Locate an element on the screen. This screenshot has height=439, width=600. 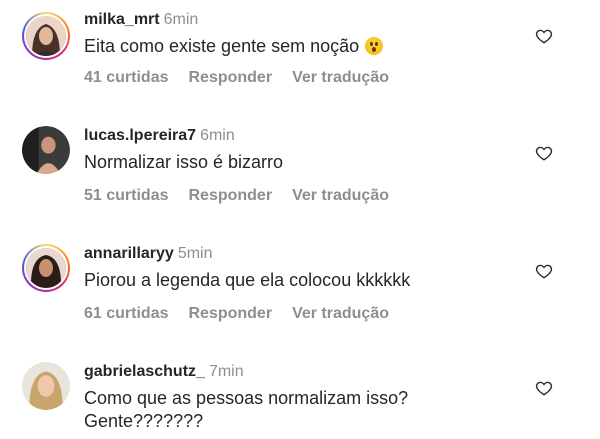
username: gabrielaschutz_ is located at coordinates (144, 371).